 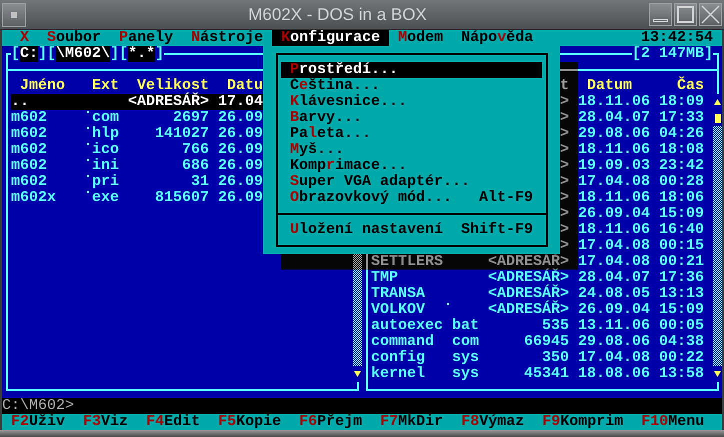 What do you see at coordinates (681, 326) in the screenshot?
I see `file-time: 00:05` at bounding box center [681, 326].